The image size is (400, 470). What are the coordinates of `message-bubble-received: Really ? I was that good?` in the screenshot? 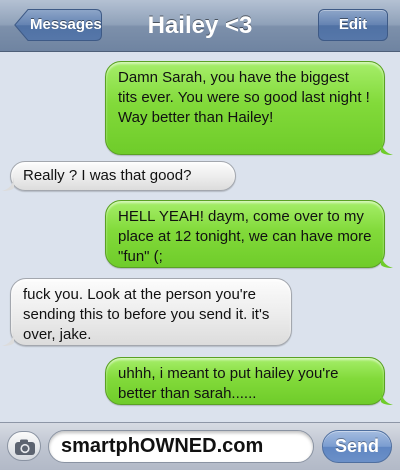 It's located at (119, 176).